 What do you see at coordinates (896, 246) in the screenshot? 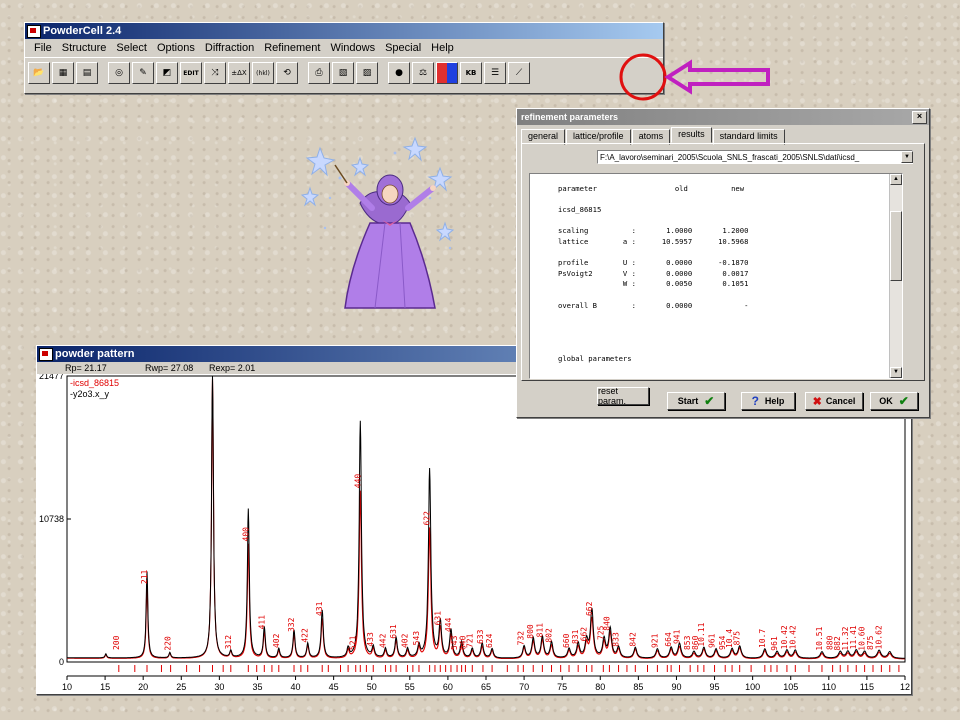
I see `scroll-thumb` at bounding box center [896, 246].